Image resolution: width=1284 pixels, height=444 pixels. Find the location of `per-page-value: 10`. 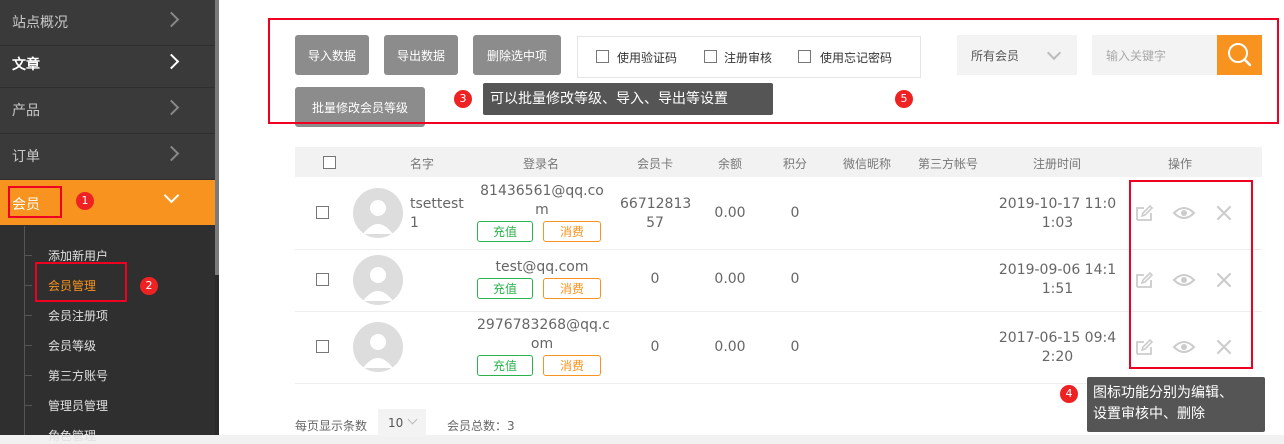

per-page-value: 10 is located at coordinates (396, 423).